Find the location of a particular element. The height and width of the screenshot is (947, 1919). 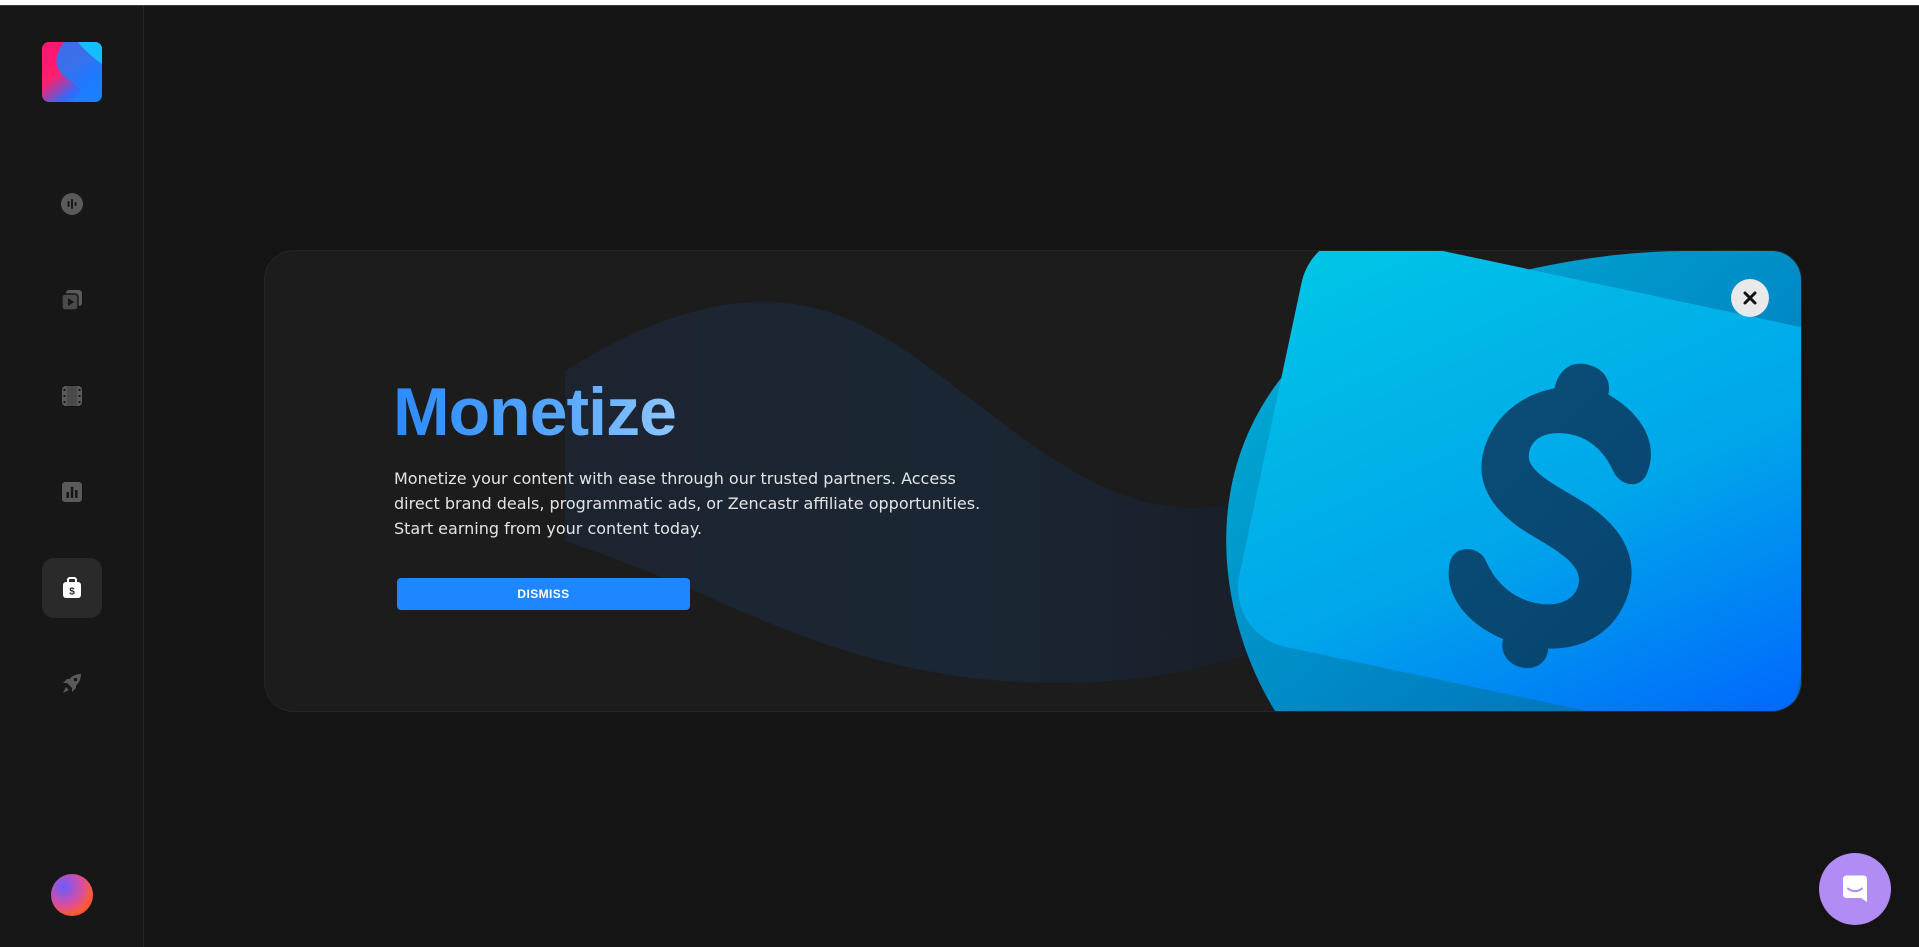

sidebar-item-analytics is located at coordinates (72, 492).